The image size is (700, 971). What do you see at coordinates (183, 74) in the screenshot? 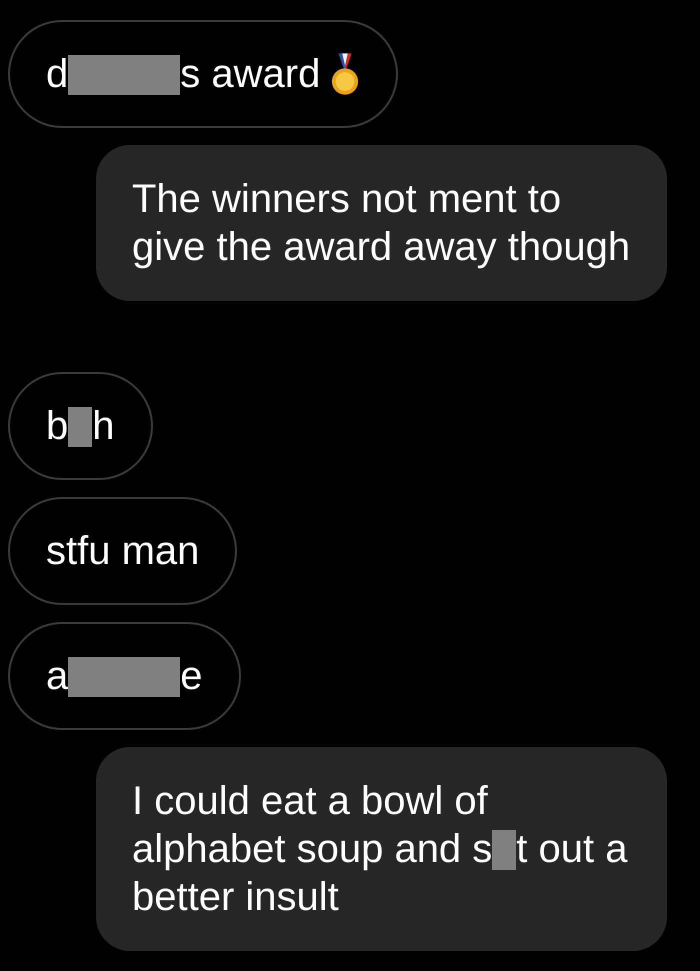
I see `message-text: d s award` at bounding box center [183, 74].